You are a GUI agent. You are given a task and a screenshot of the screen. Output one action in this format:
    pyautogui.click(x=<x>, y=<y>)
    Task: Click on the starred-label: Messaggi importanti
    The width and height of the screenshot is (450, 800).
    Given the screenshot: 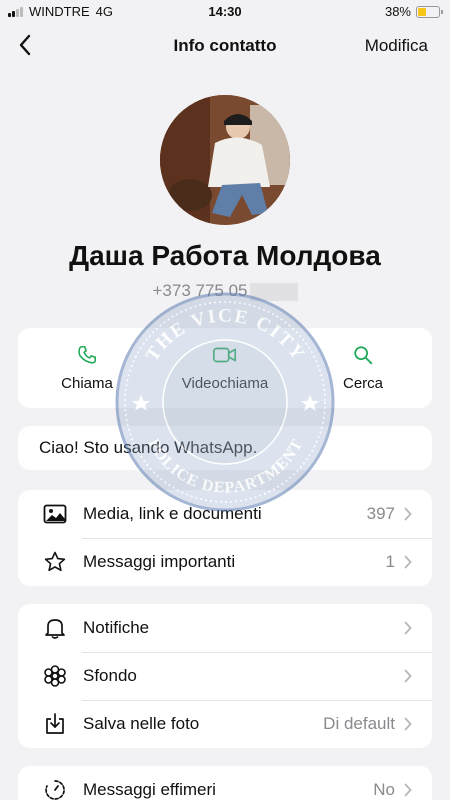 What is the action you would take?
    pyautogui.click(x=159, y=561)
    